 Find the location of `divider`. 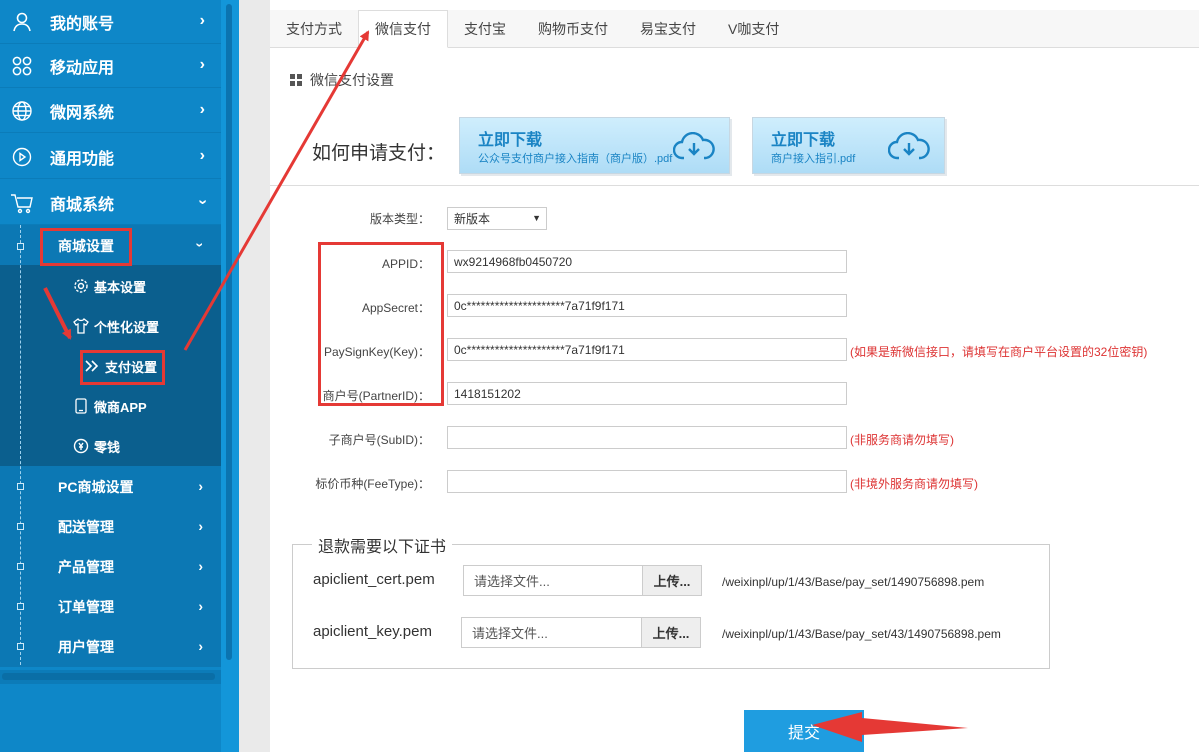

divider is located at coordinates (734, 185).